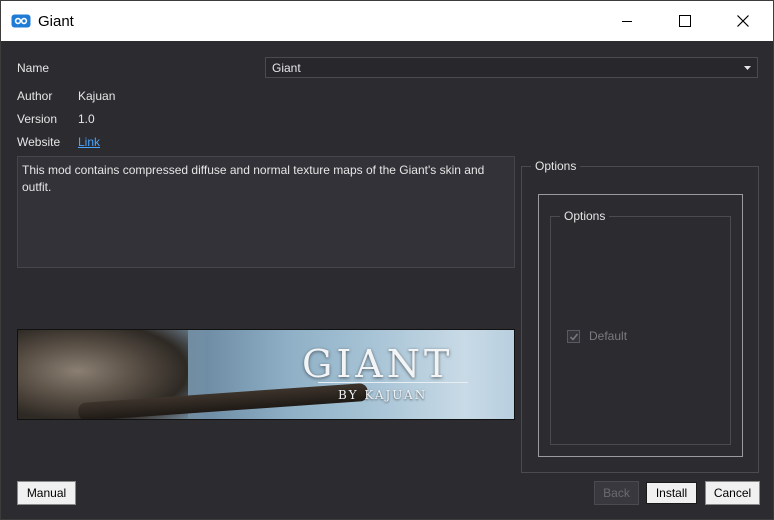 The width and height of the screenshot is (774, 520). Describe the element at coordinates (37, 119) in the screenshot. I see `version-label: Version` at that location.